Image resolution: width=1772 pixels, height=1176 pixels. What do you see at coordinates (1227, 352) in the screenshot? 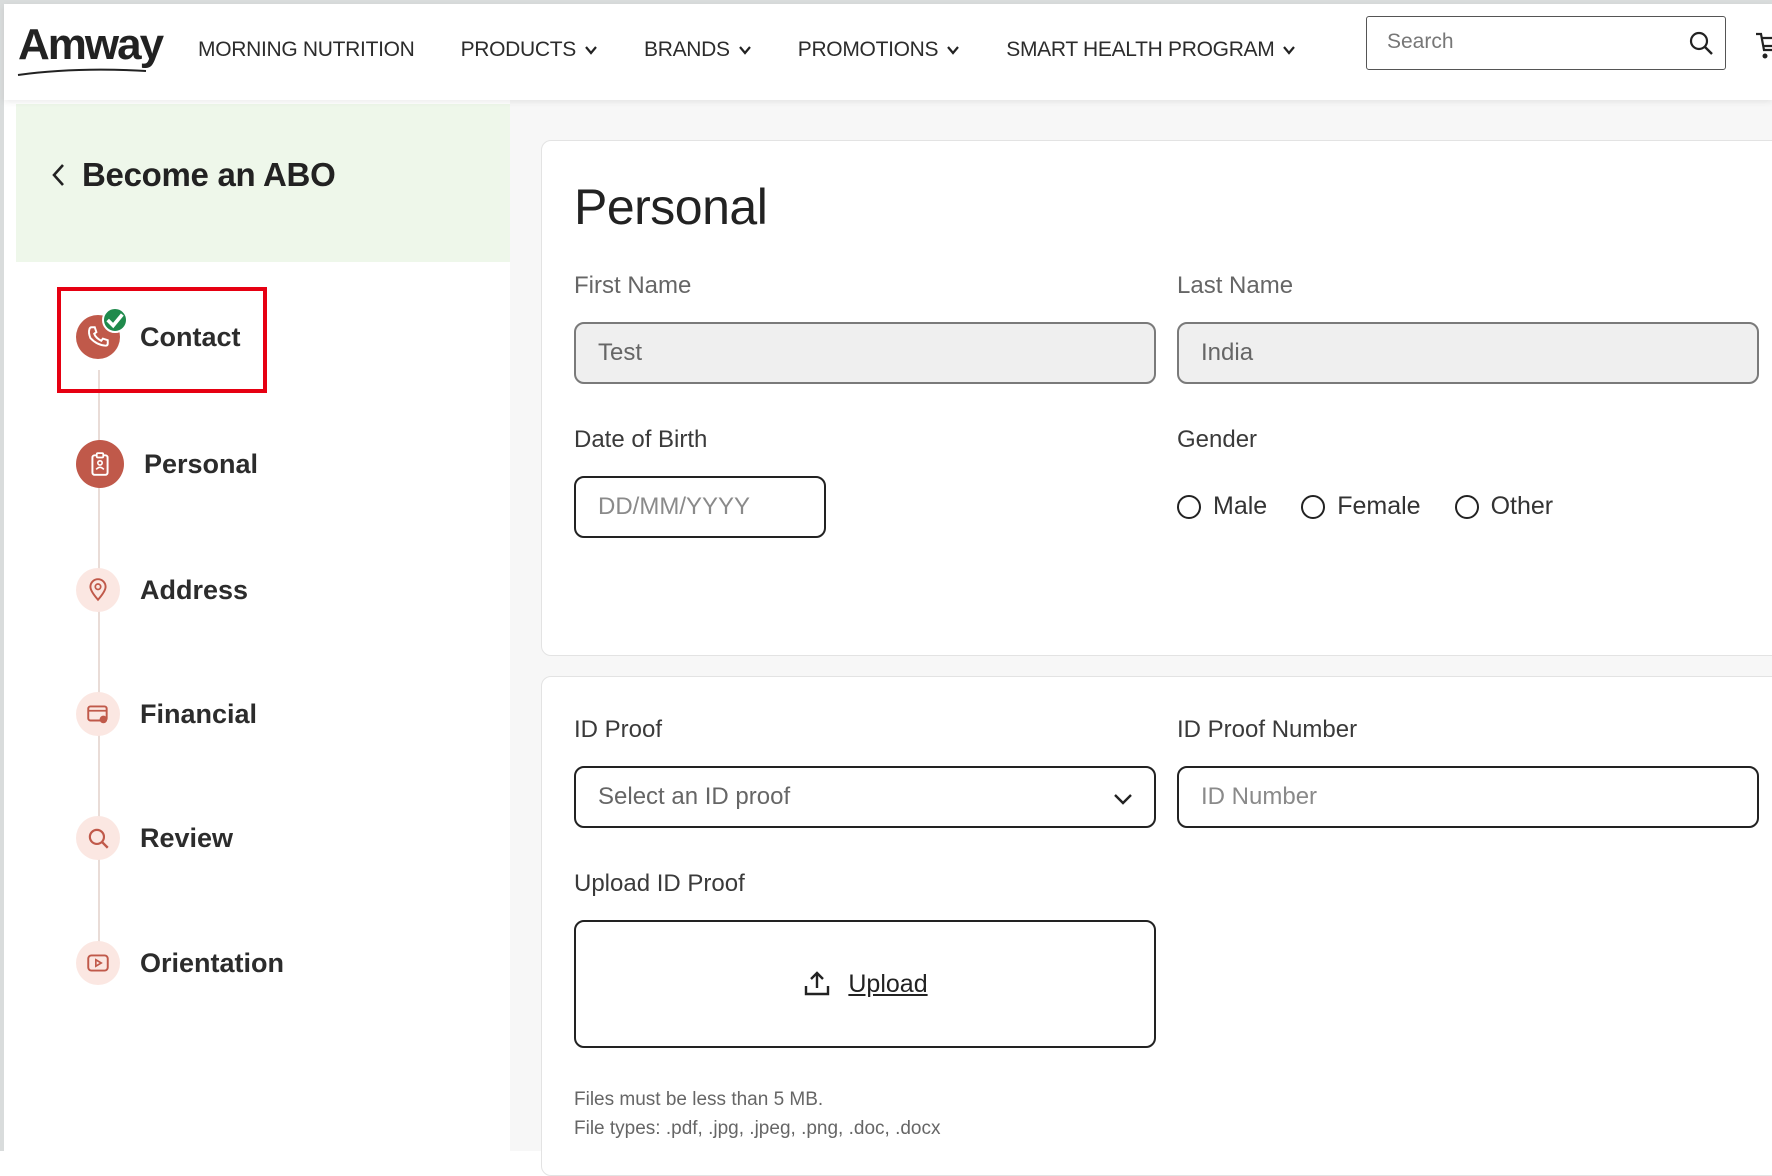
I see `last-name-value: India` at bounding box center [1227, 352].